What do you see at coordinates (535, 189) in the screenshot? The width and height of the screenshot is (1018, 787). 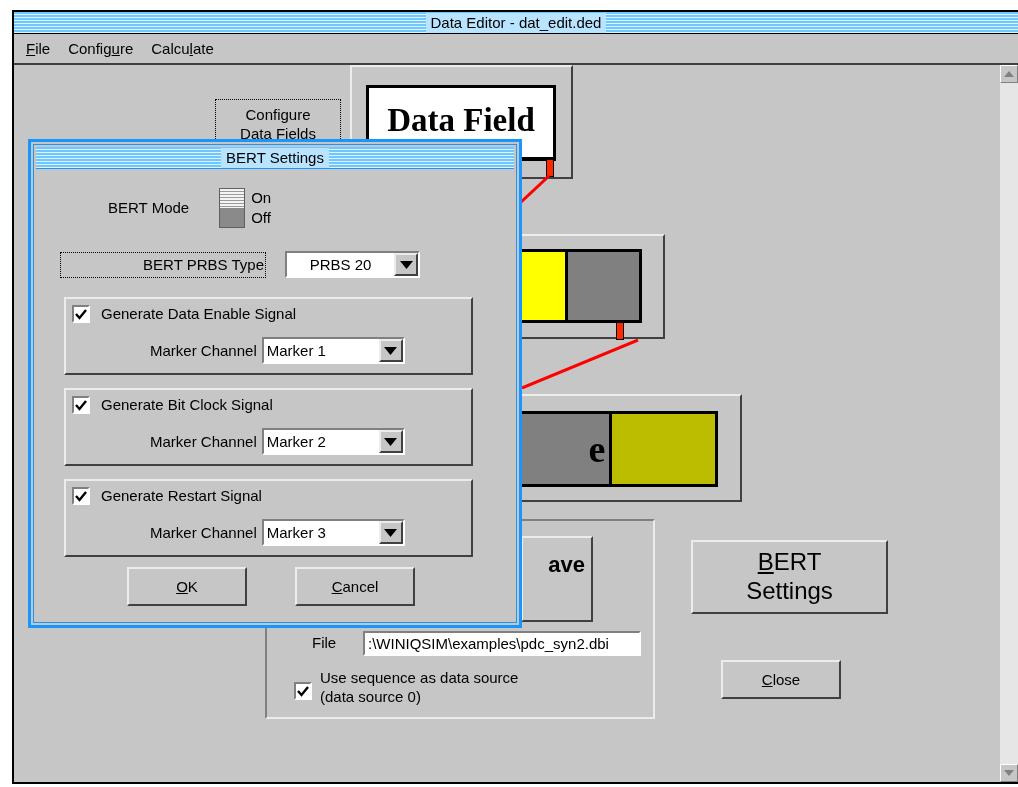 I see `connector-line` at bounding box center [535, 189].